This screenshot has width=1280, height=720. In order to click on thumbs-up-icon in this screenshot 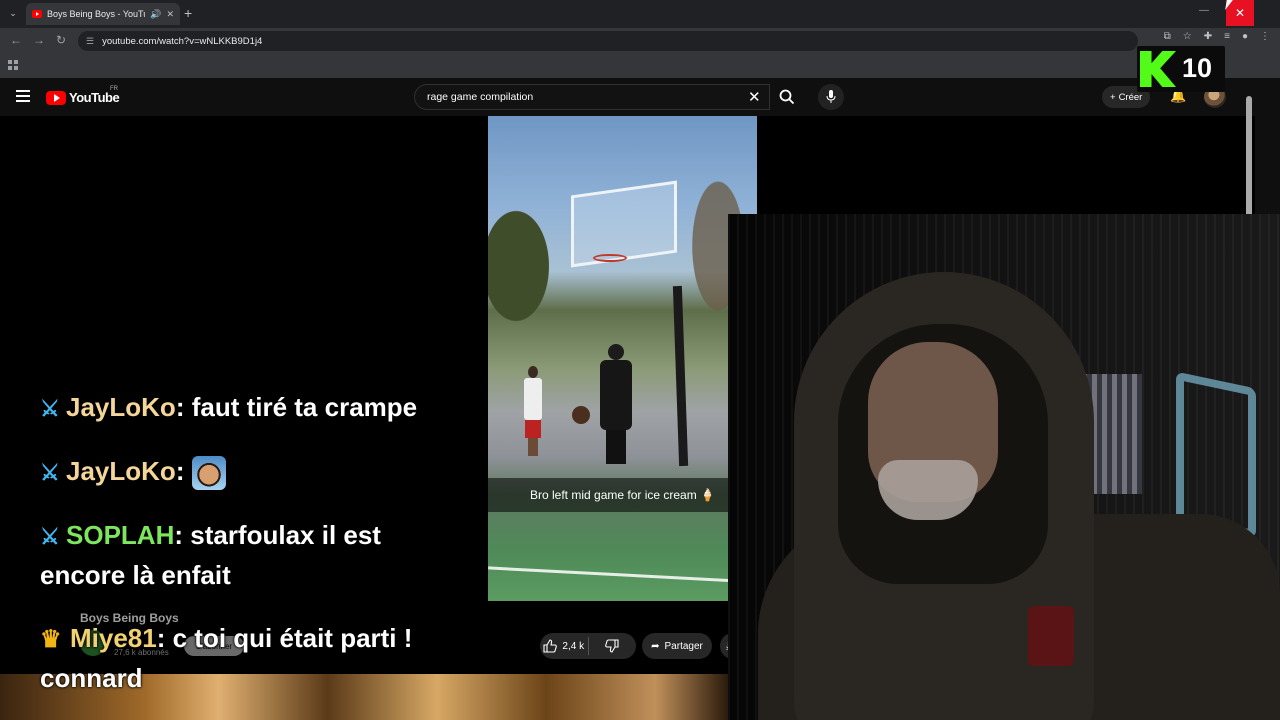, I will do `click(550, 646)`.